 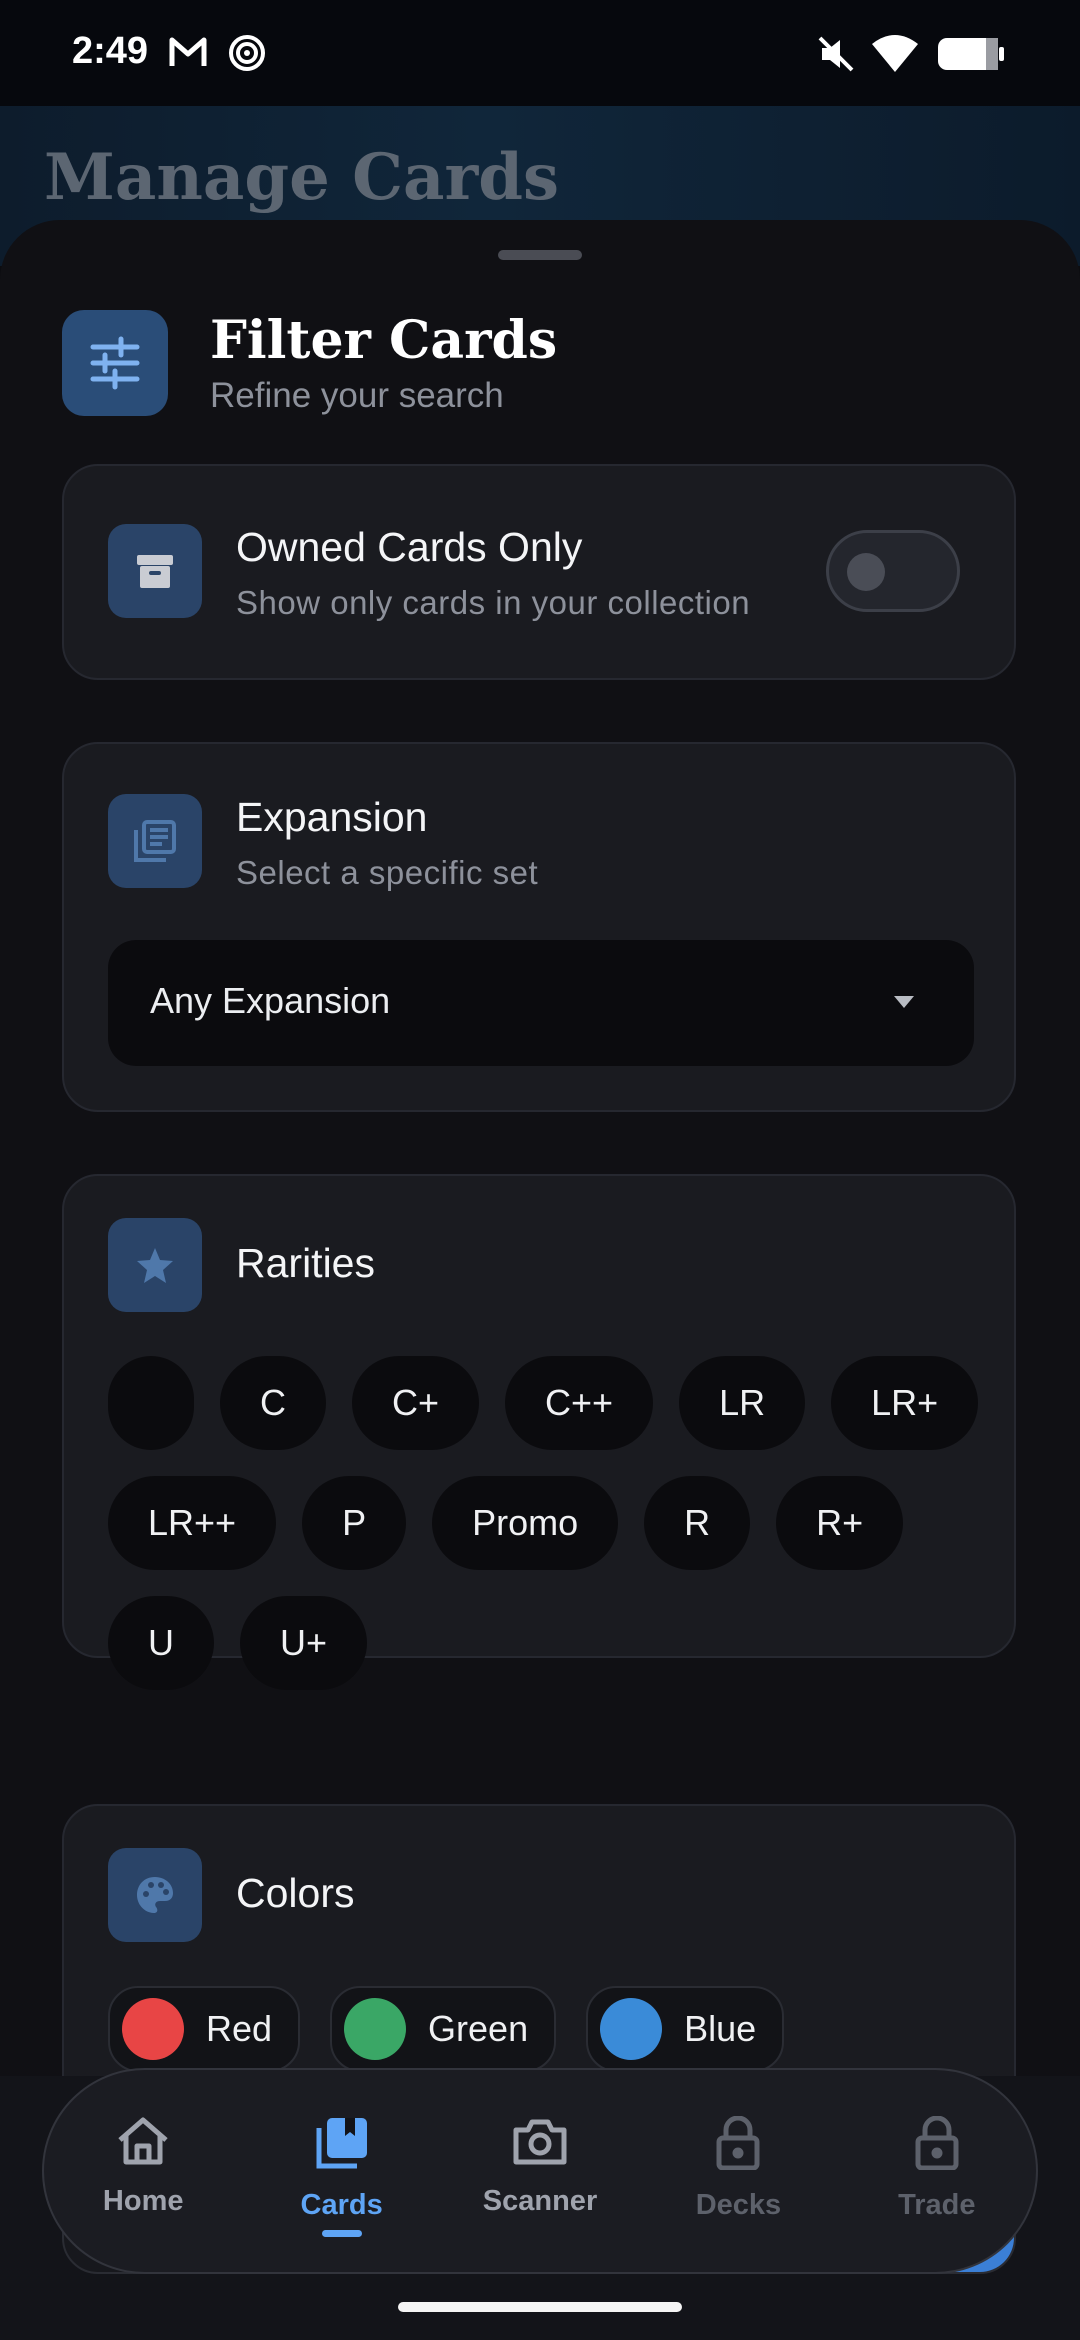 I want to click on colors-title: Colors, so click(x=295, y=1893).